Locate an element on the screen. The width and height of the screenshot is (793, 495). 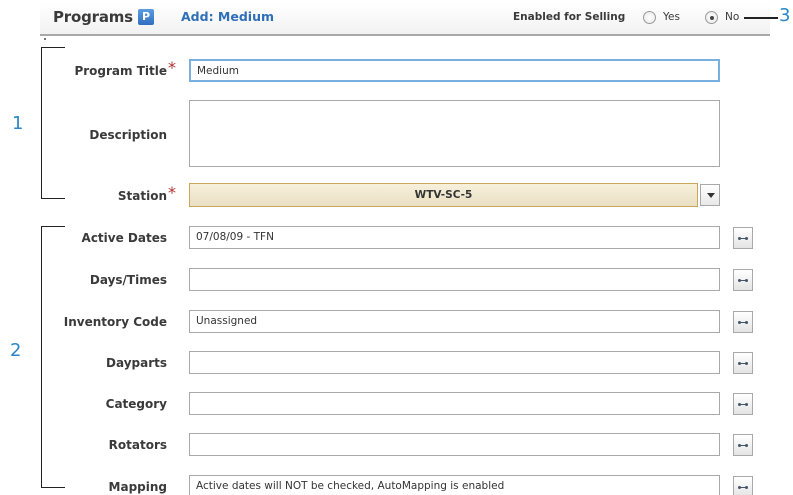
category-label: Category is located at coordinates (136, 404).